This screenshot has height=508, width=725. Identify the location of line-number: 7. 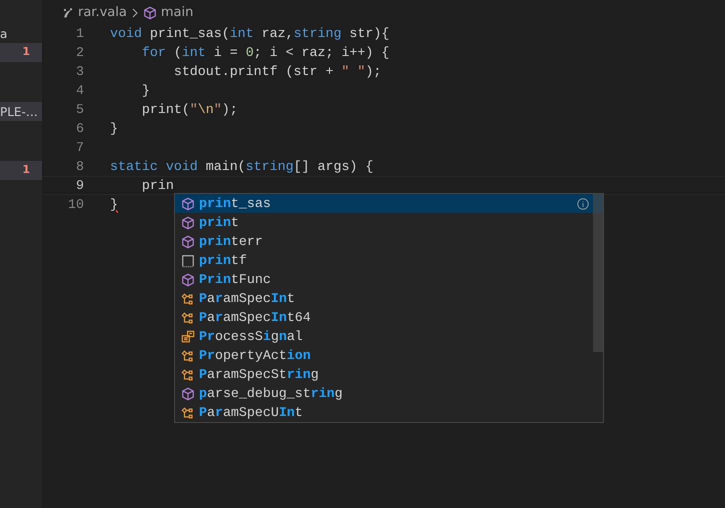
(79, 147).